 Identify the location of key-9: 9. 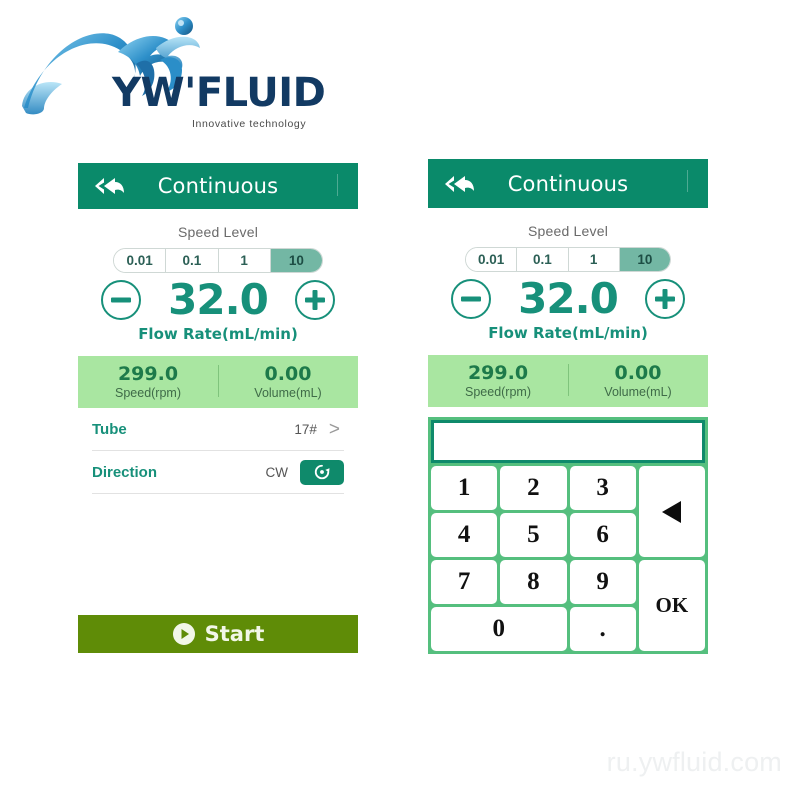
(602, 582).